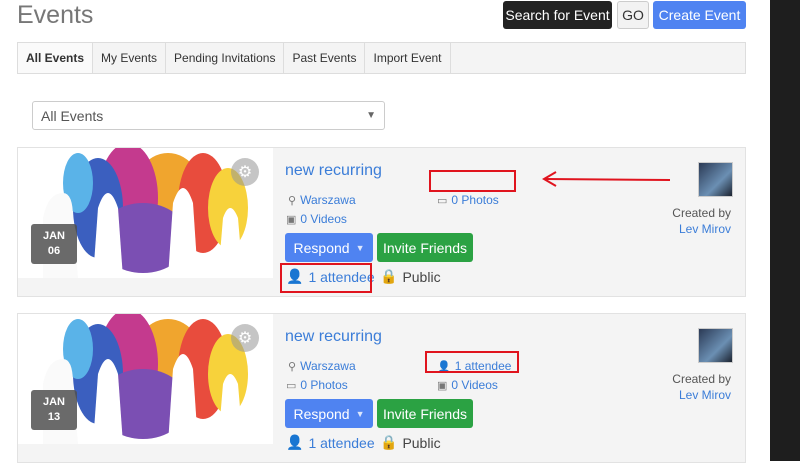  What do you see at coordinates (557, 15) in the screenshot?
I see `search-event-button: Search for Event` at bounding box center [557, 15].